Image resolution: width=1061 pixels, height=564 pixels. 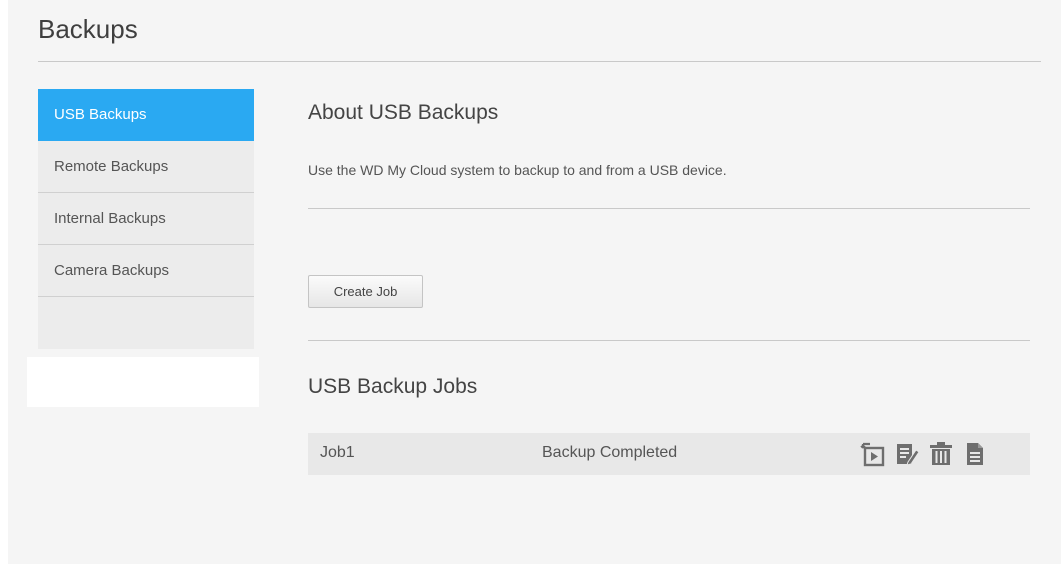 What do you see at coordinates (610, 452) in the screenshot?
I see `job-status: Backup Completed` at bounding box center [610, 452].